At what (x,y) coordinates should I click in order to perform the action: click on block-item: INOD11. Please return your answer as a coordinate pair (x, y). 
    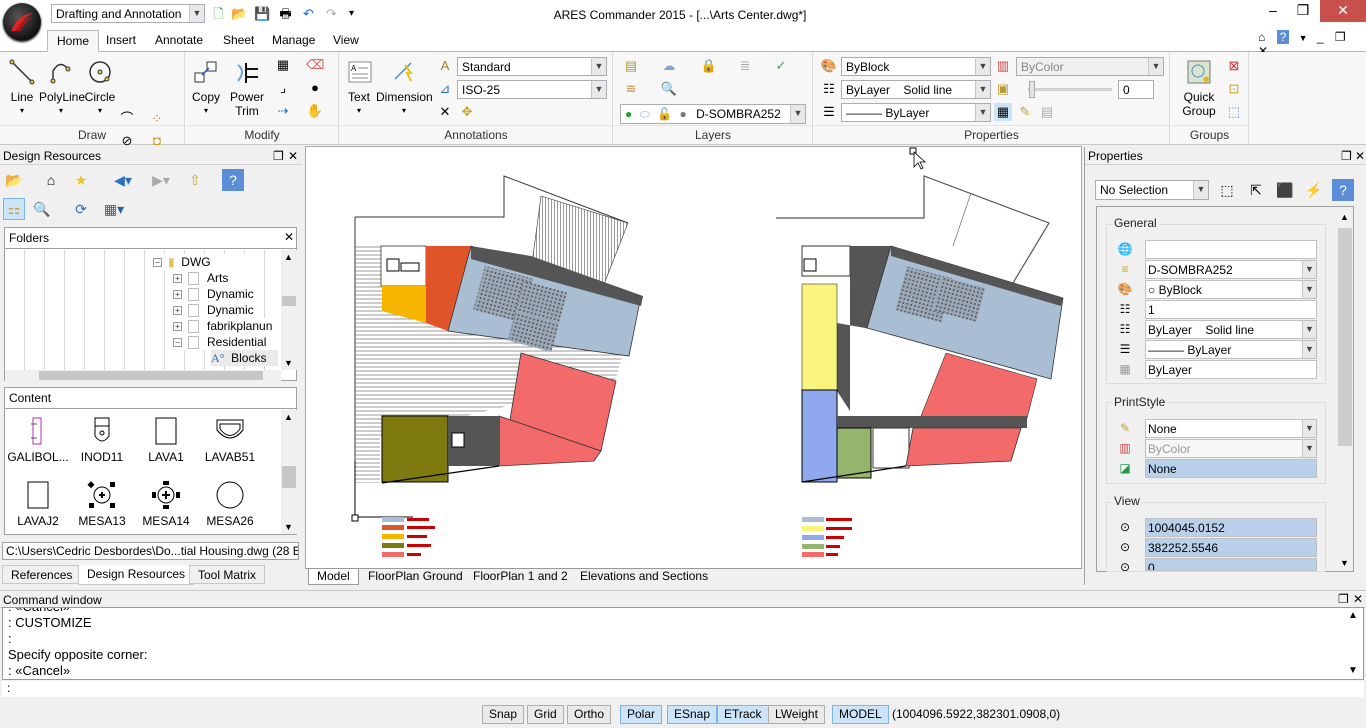
    Looking at the image, I should click on (102, 440).